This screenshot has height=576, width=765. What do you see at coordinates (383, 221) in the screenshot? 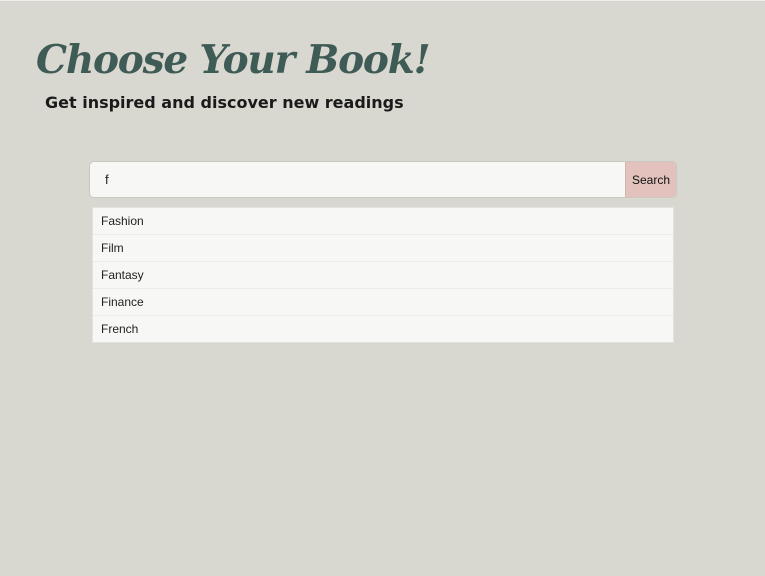
I see `suggestion-item-fashion: Fashion` at bounding box center [383, 221].